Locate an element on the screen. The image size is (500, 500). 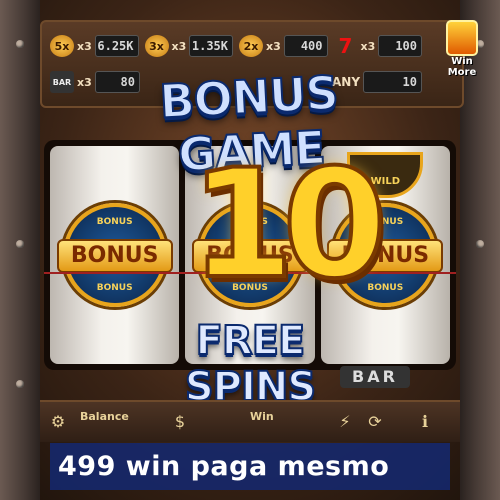
caption-banner: 499 win paga mesmo is located at coordinates (250, 466).